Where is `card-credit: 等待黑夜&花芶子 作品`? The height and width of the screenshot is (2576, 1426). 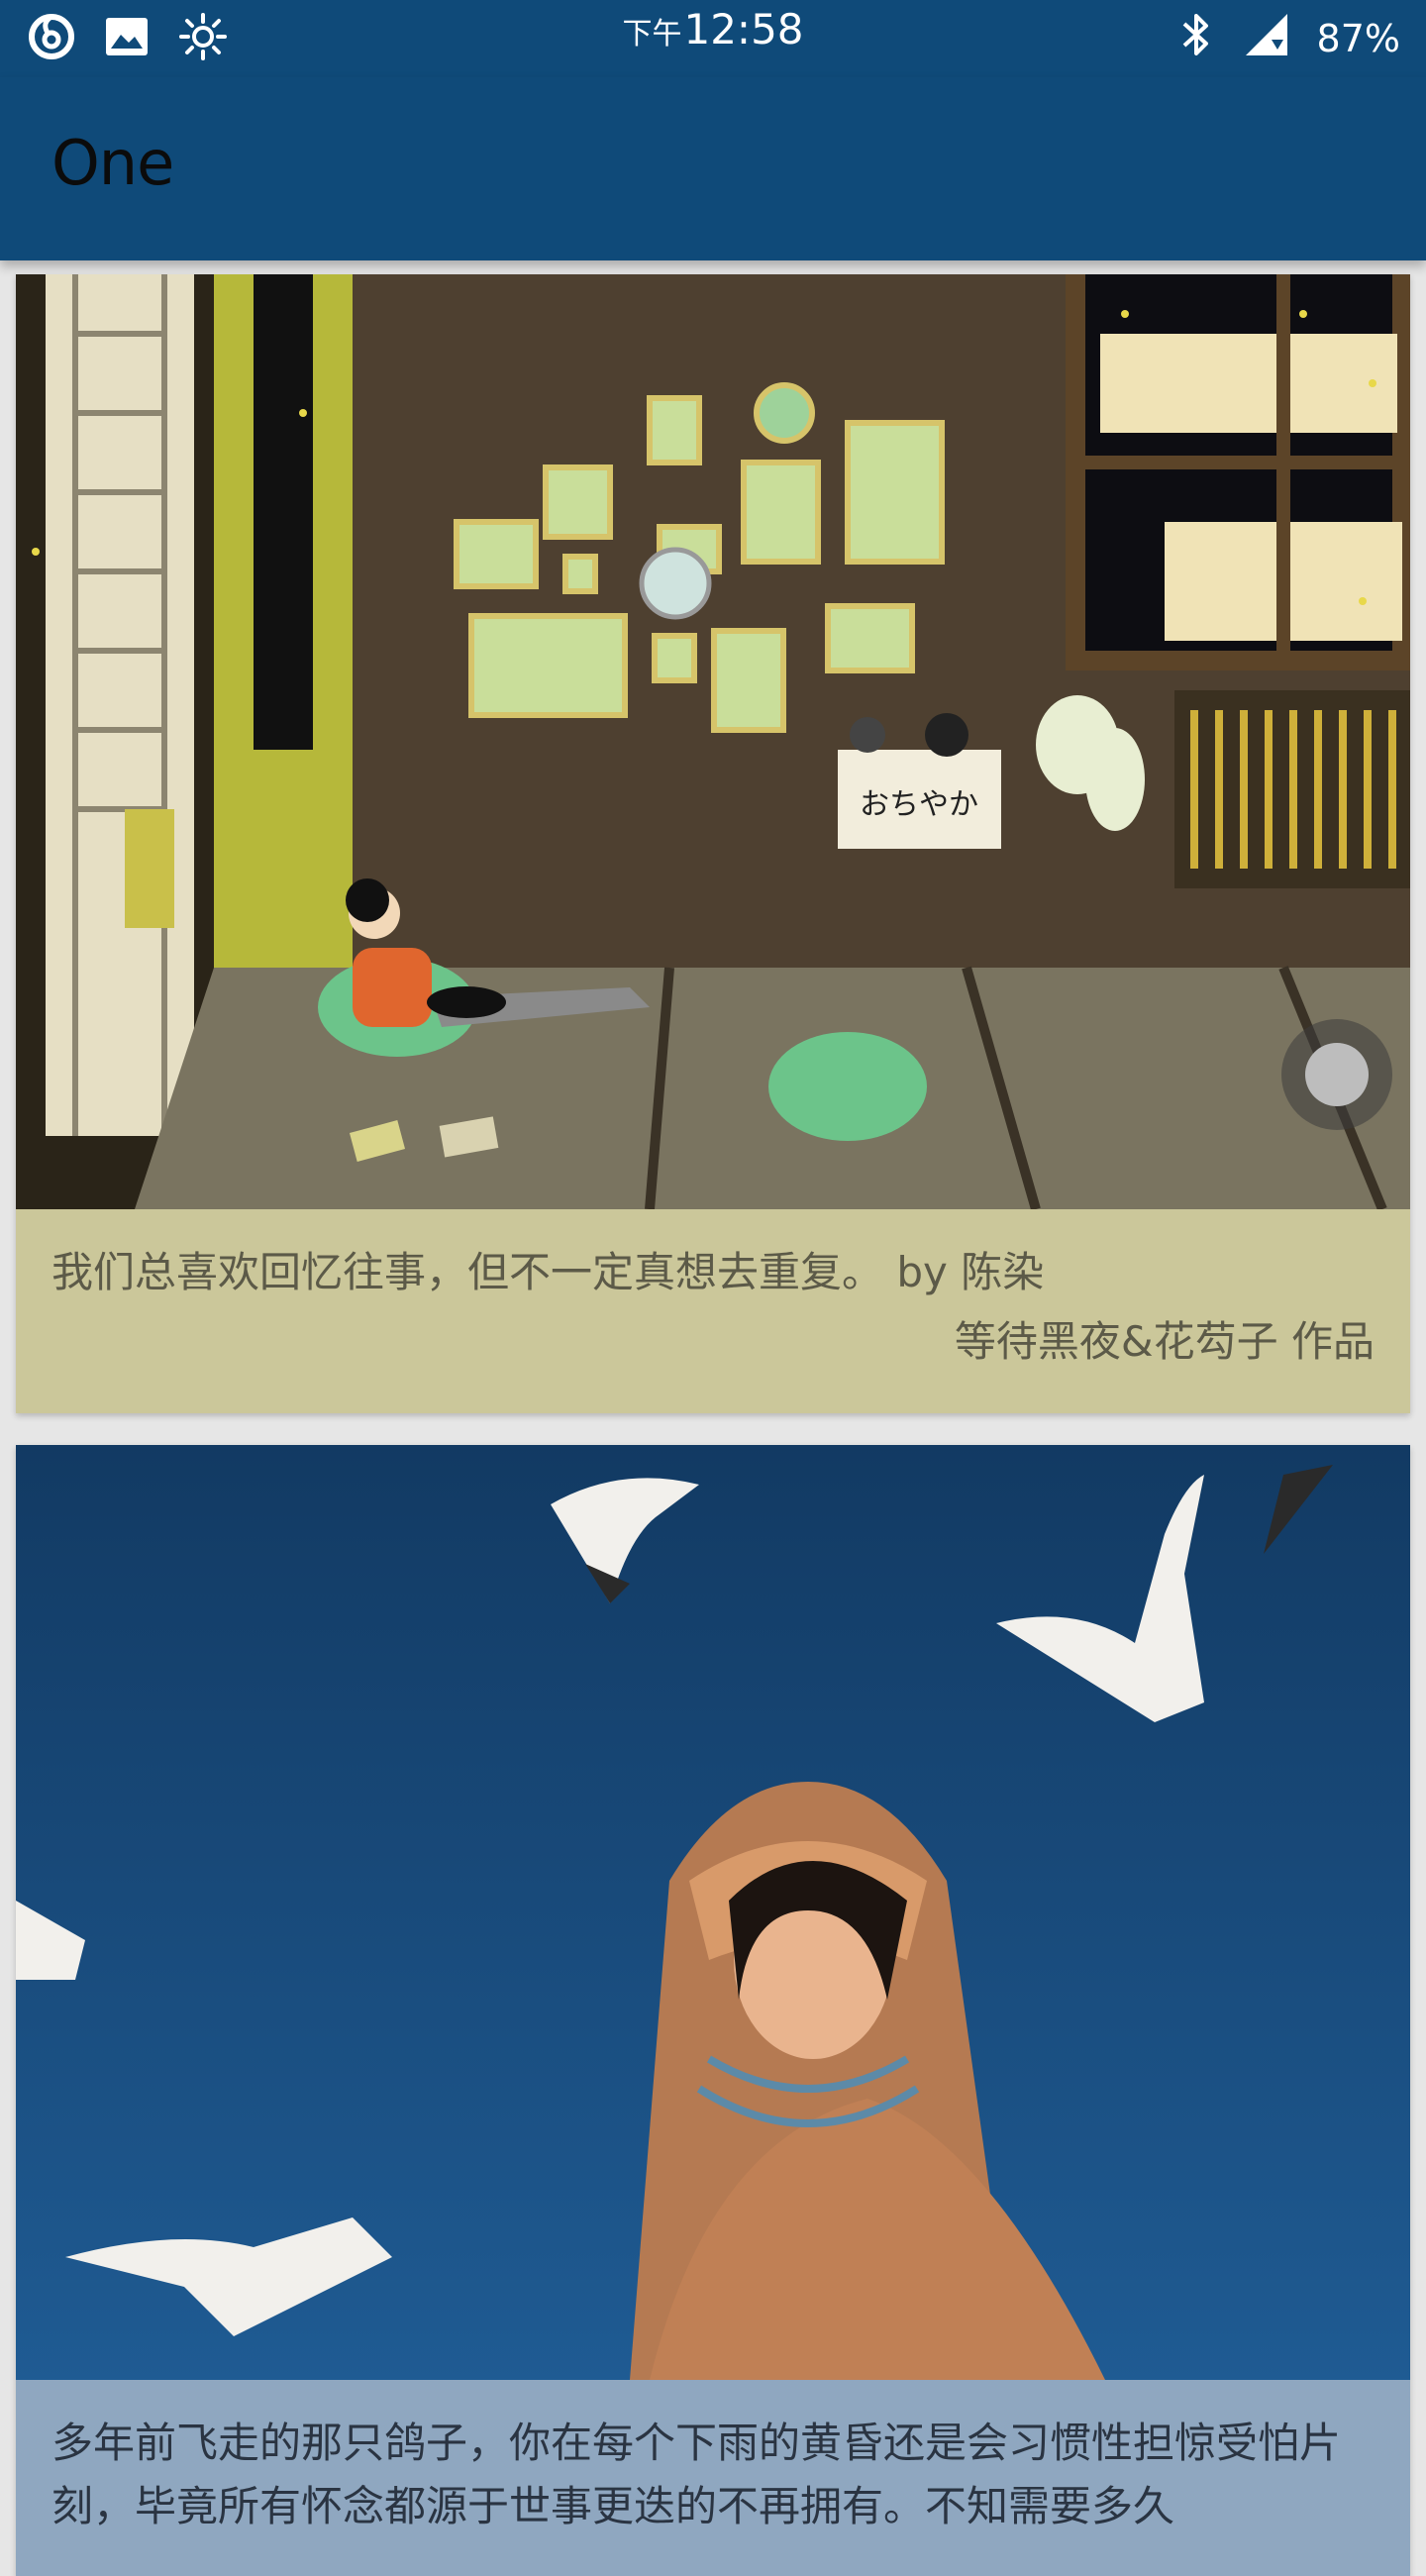 card-credit: 等待黑夜&花芶子 作品 is located at coordinates (1164, 1341).